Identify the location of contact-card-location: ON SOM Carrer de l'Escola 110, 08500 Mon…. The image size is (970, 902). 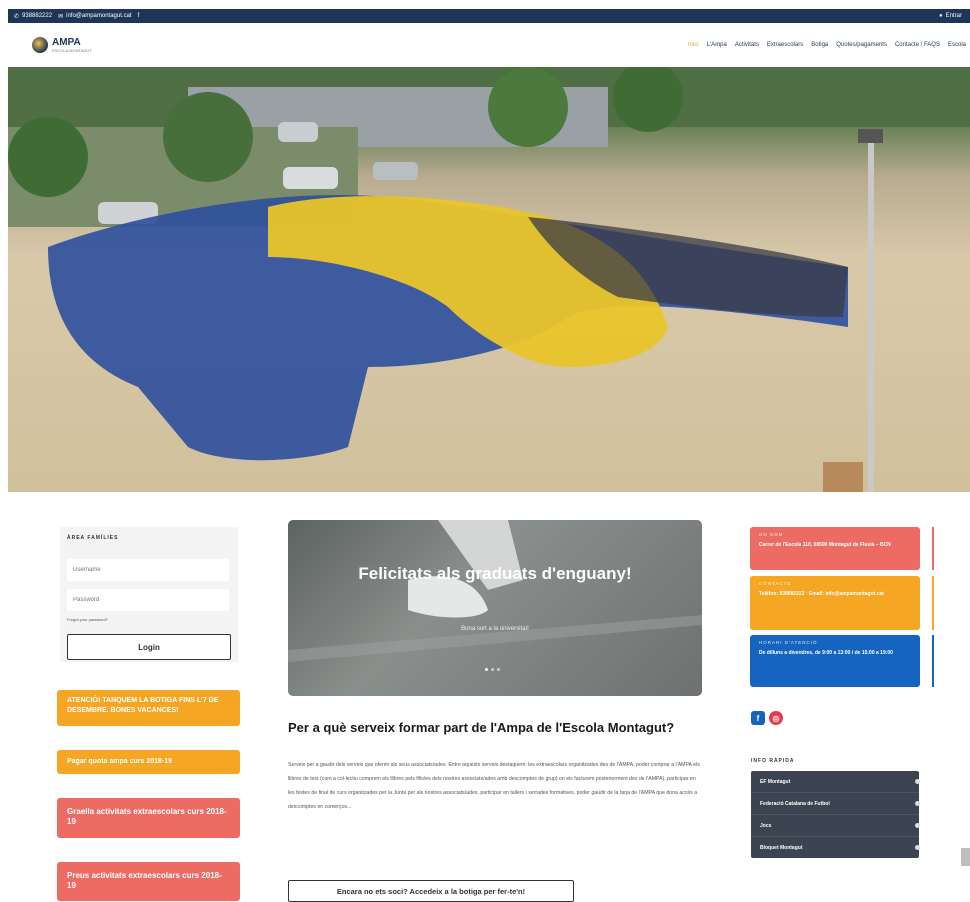
(842, 548).